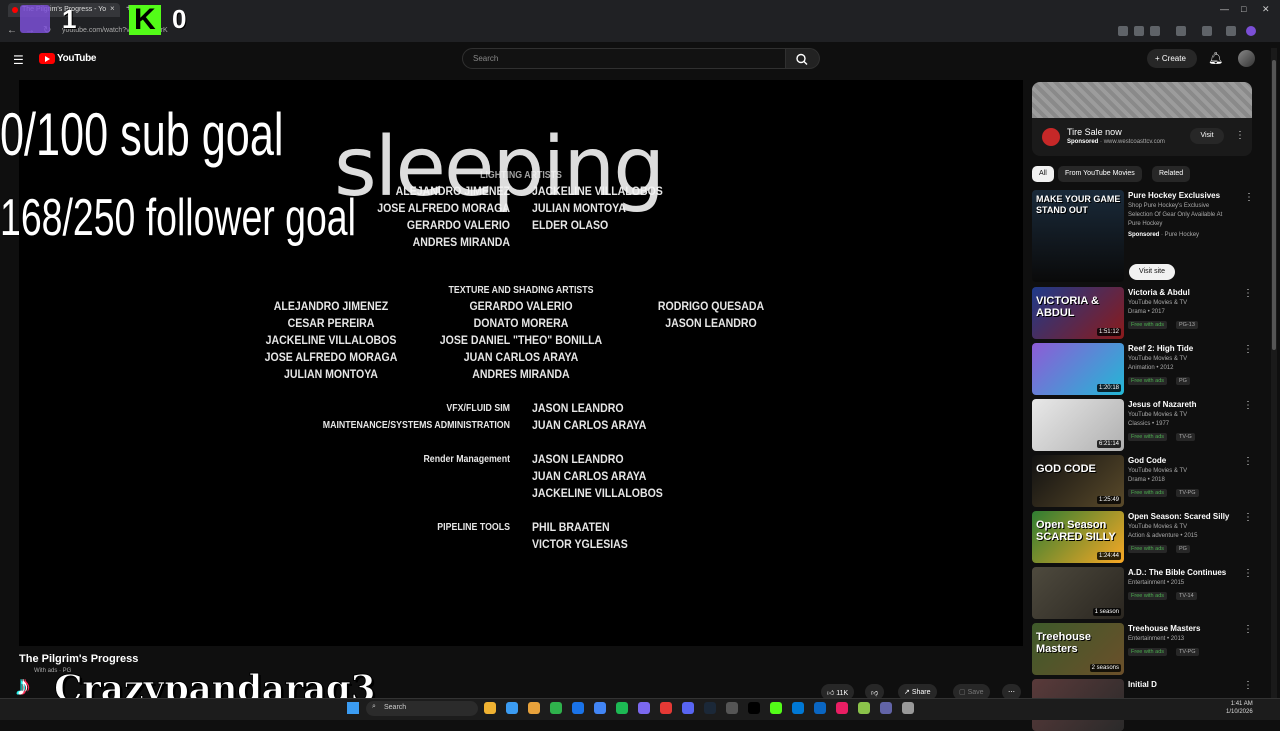  What do you see at coordinates (490, 708) in the screenshot?
I see `taskbar-widgets-icon` at bounding box center [490, 708].